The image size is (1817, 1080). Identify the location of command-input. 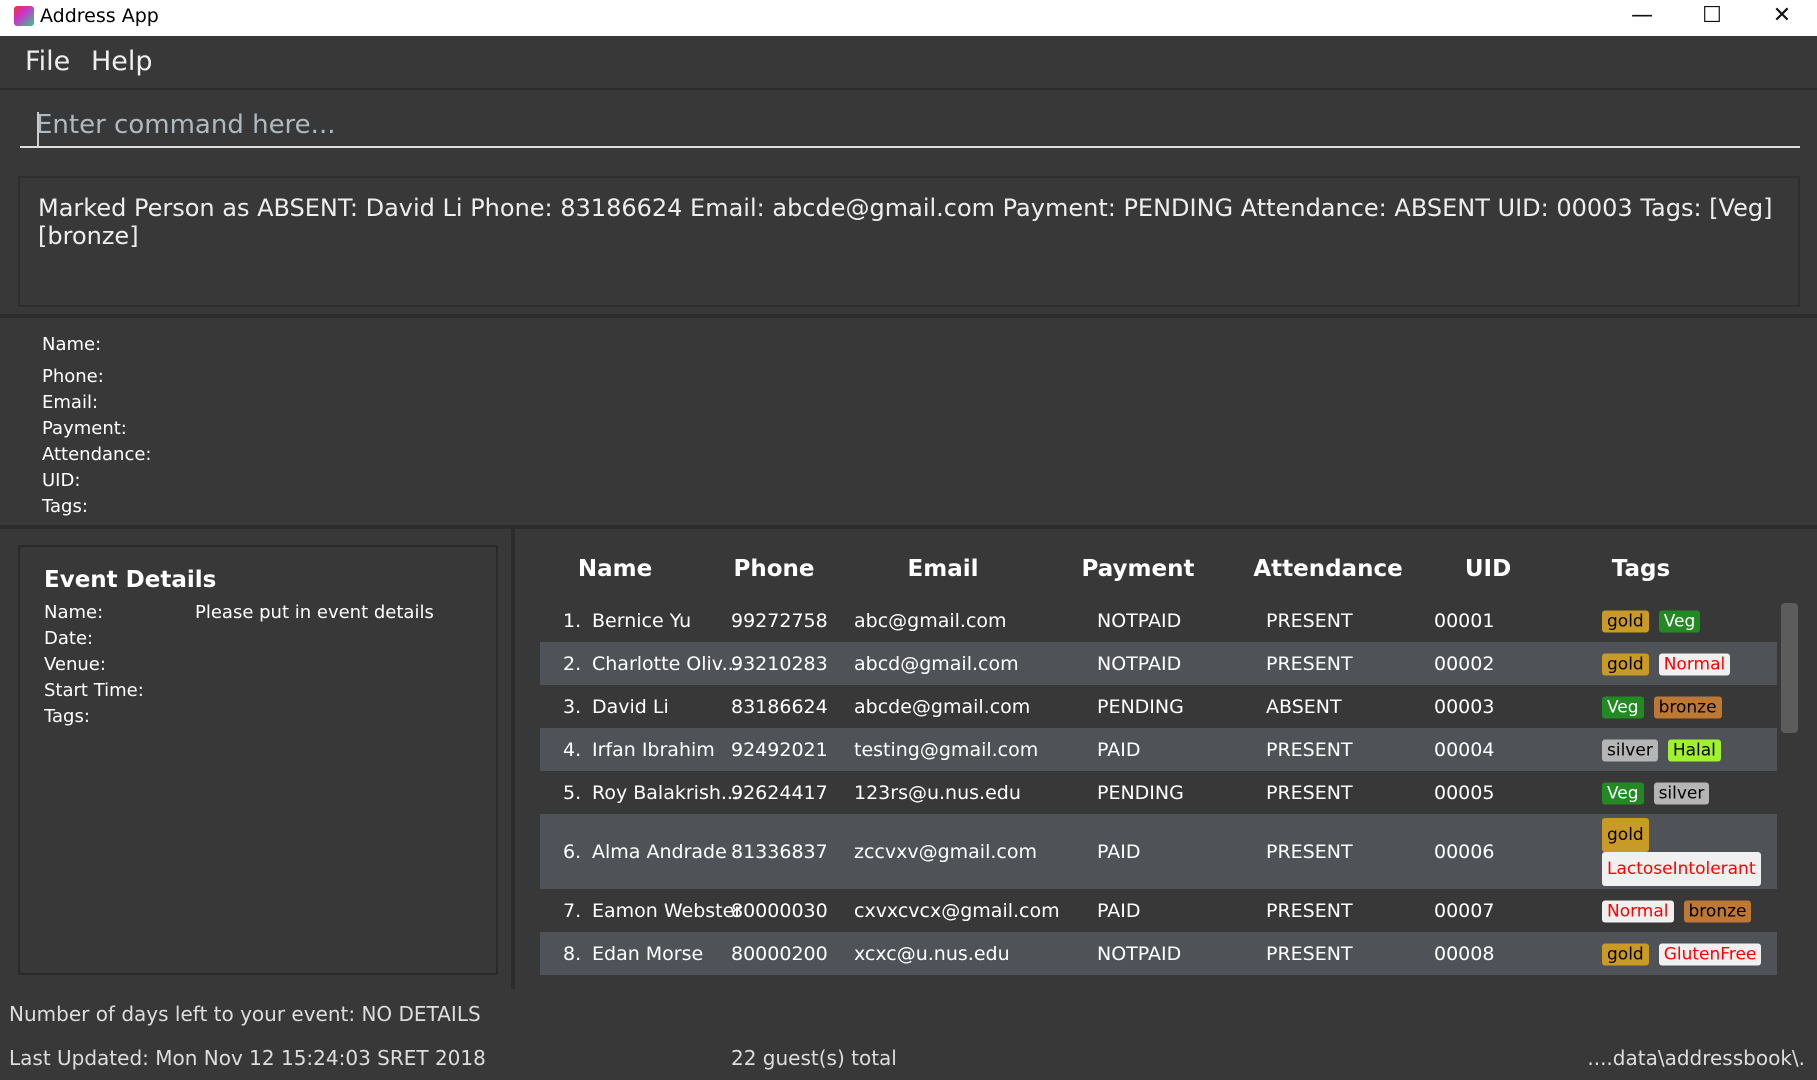
(910, 126).